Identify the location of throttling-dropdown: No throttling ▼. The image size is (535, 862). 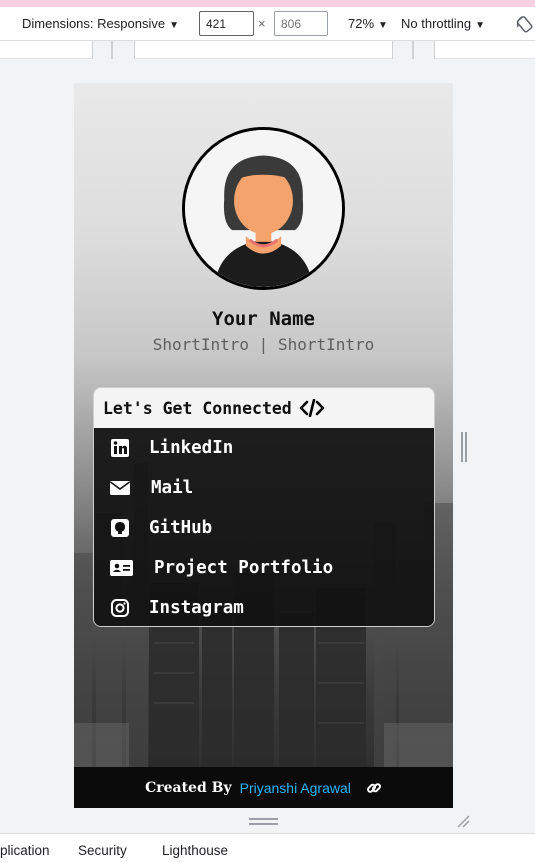
(443, 23).